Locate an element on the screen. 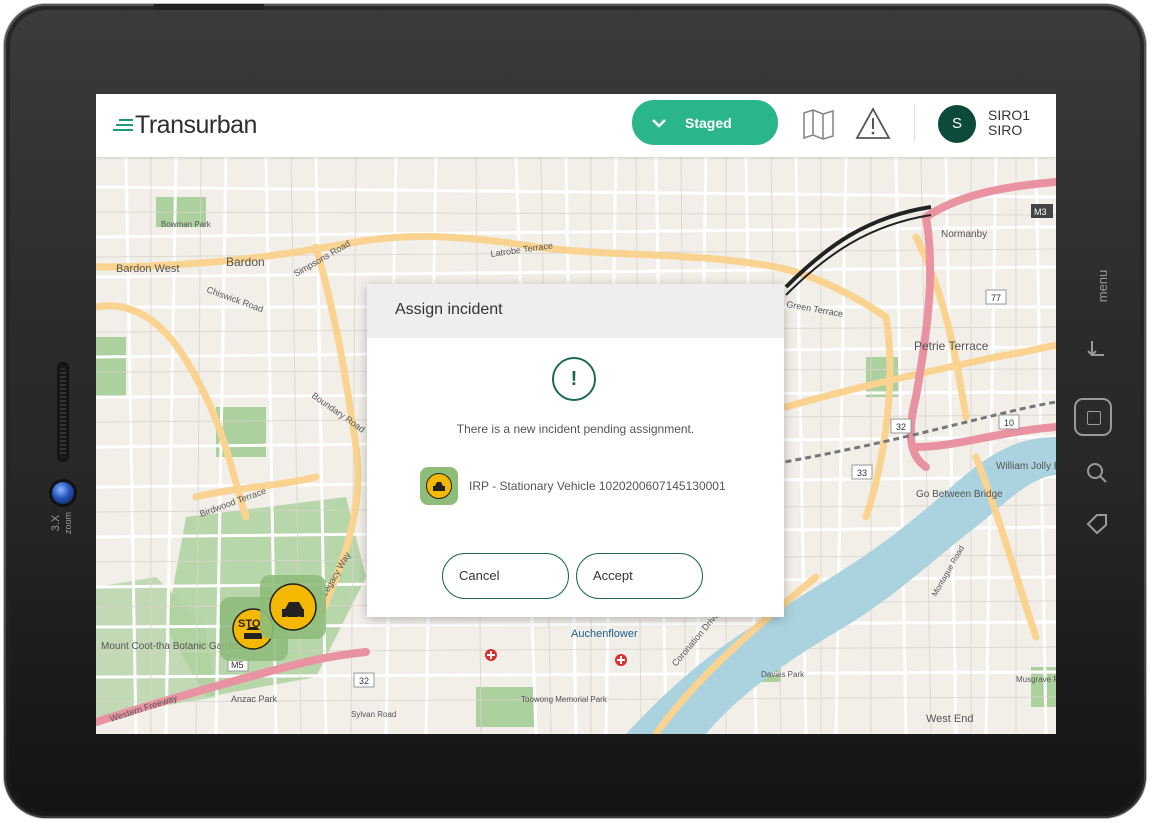 Image resolution: width=1151 pixels, height=823 pixels. map-label: William Jolly Bridge is located at coordinates (1026, 466).